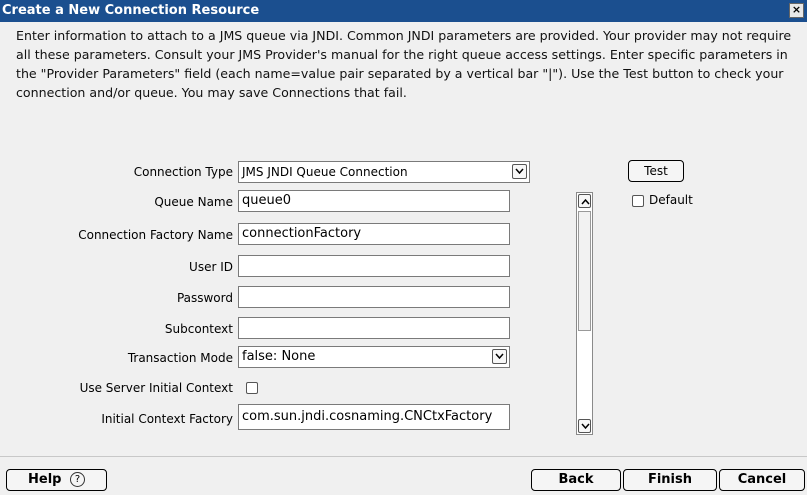 This screenshot has height=495, width=807. I want to click on dialog-titlebar: Create a New Connection Resource ×, so click(403, 11).